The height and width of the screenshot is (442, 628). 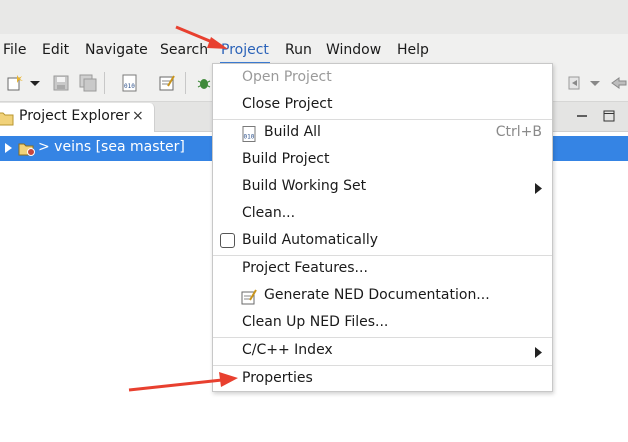 I want to click on annotation-arrow-menu, so click(x=201, y=37).